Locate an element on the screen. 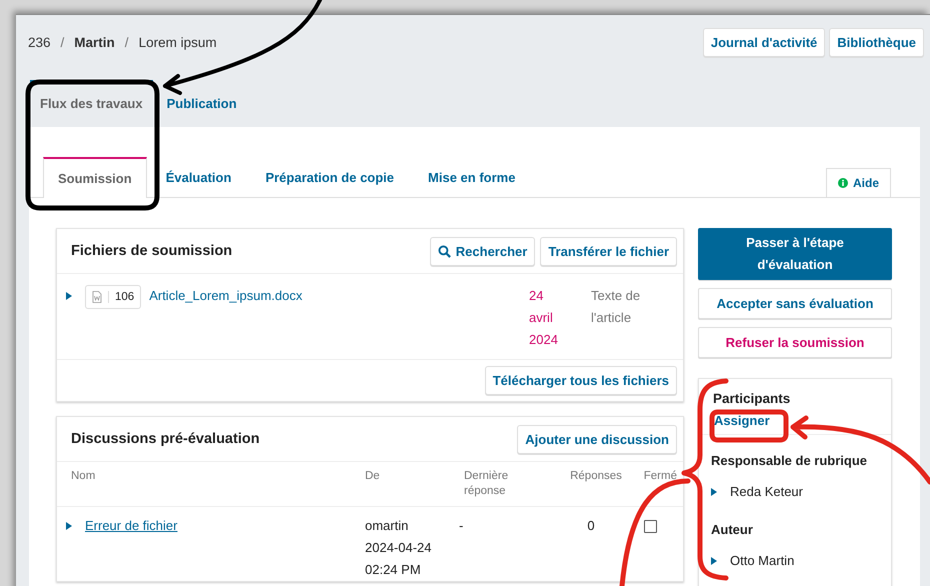 This screenshot has width=930, height=586. add-discussion-button: Ajouter une discussion is located at coordinates (597, 439).